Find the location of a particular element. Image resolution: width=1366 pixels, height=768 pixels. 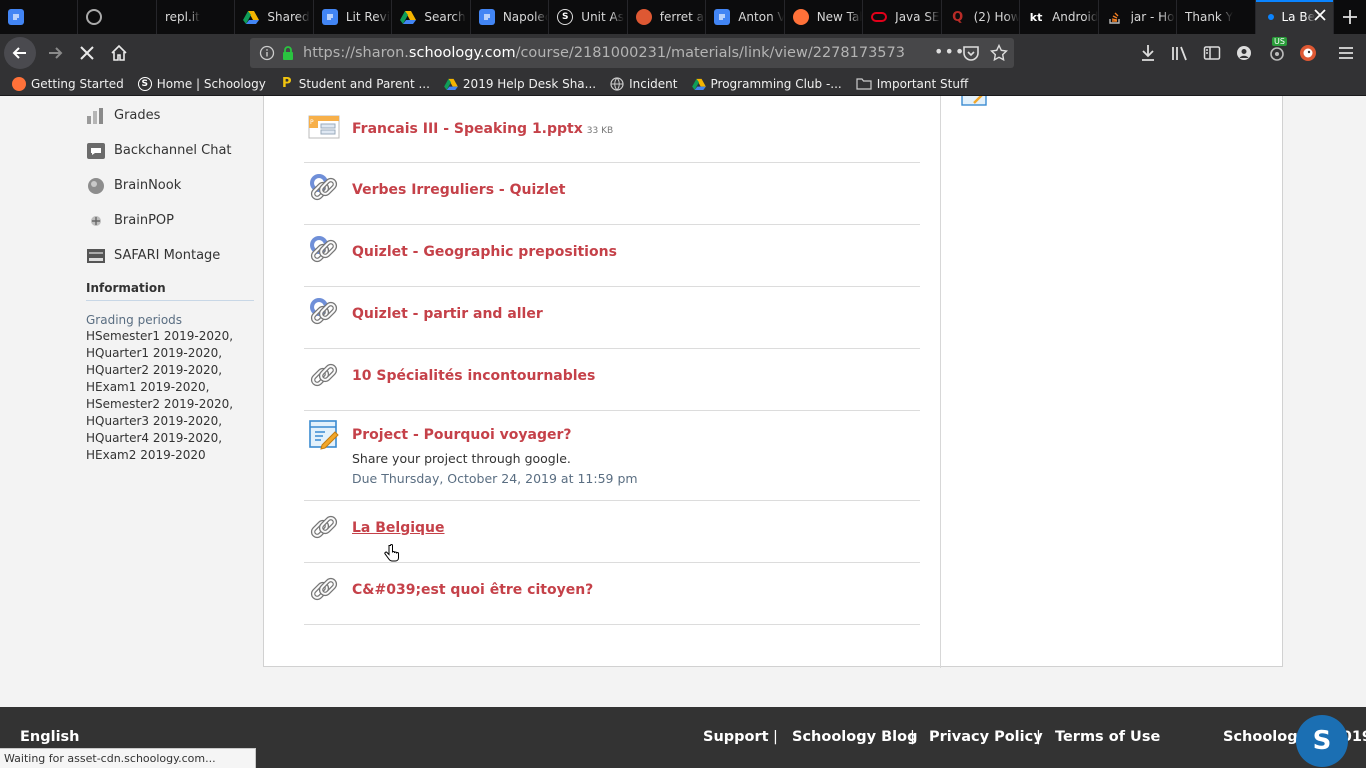

star-icon is located at coordinates (999, 53).